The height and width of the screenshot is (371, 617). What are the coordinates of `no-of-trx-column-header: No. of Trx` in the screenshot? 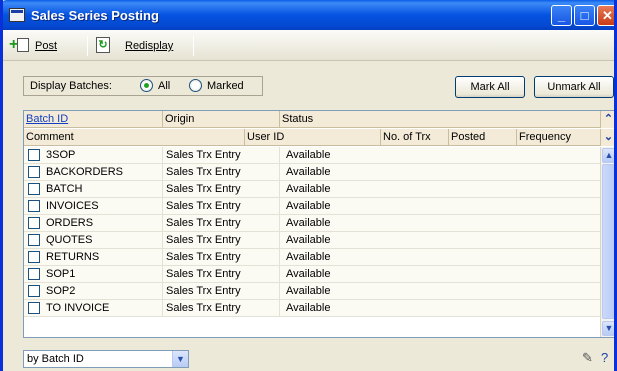 It's located at (415, 137).